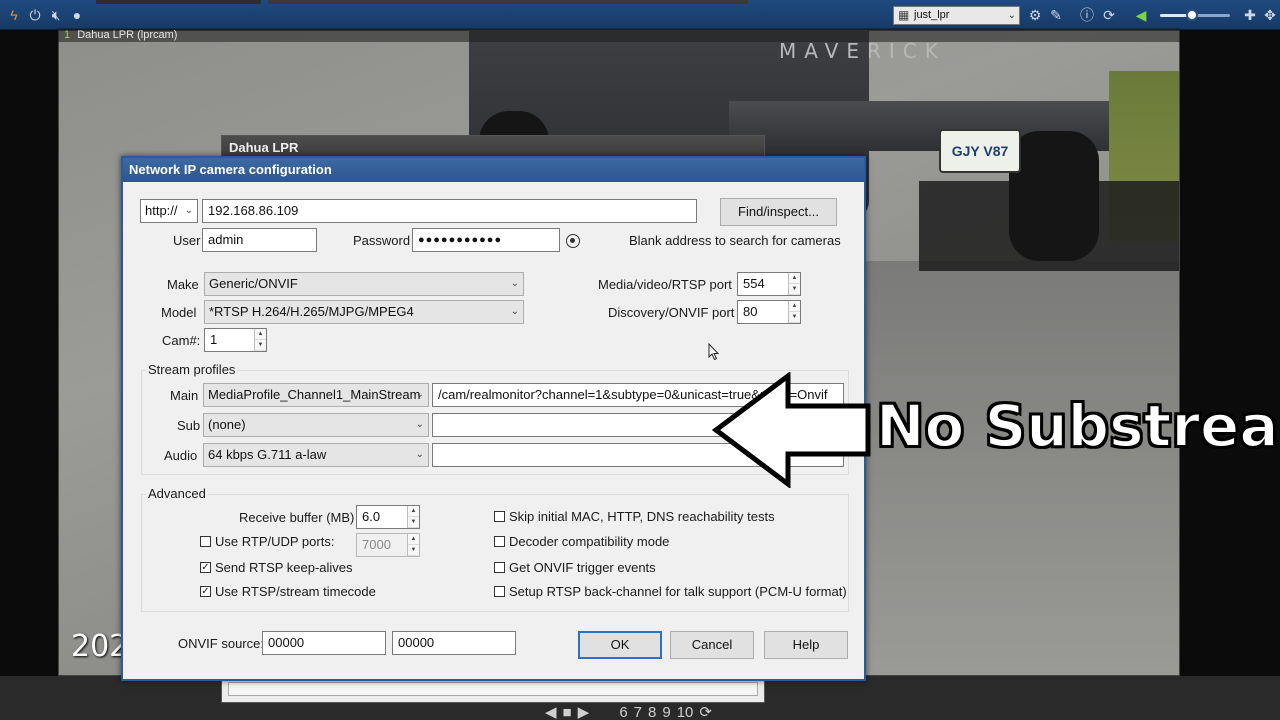  I want to click on mute-icon: 🔇︎, so click(56, 15).